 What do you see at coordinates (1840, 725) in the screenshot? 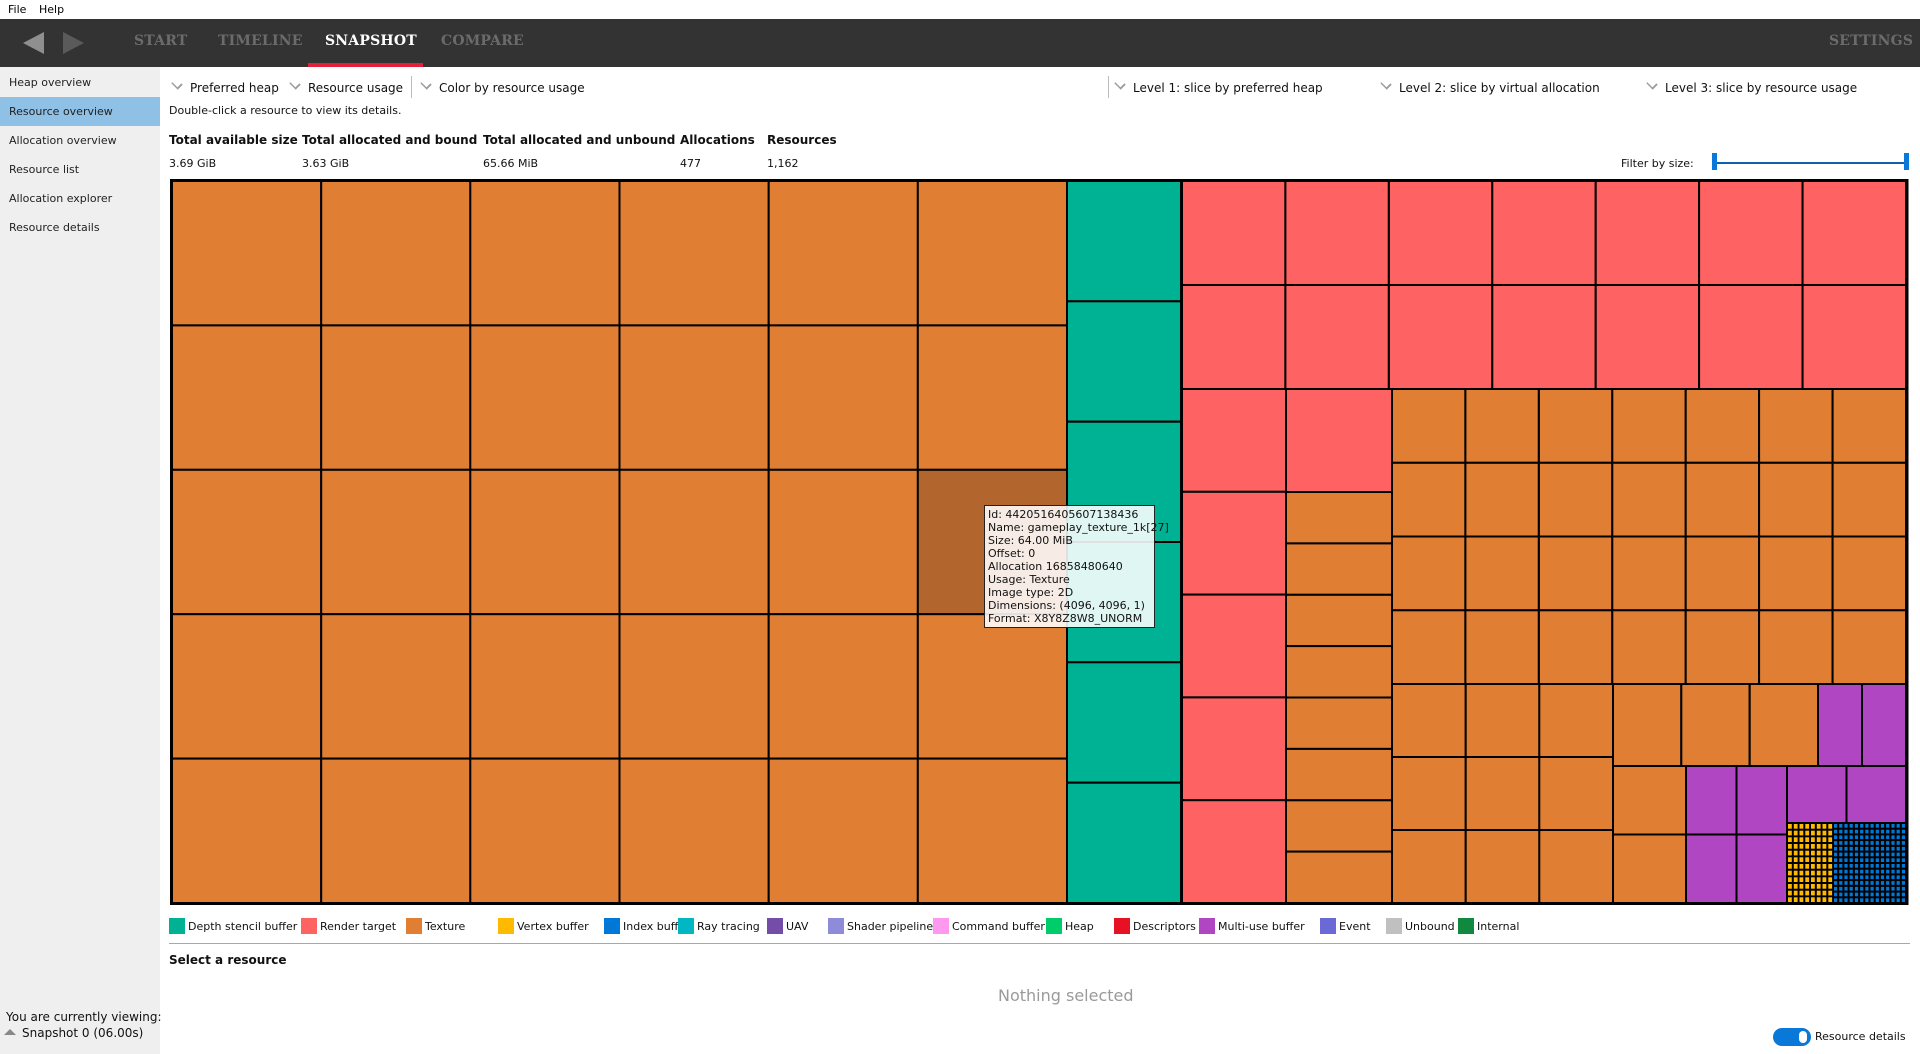
I see `treemap-cell-multi-use-buffer` at bounding box center [1840, 725].